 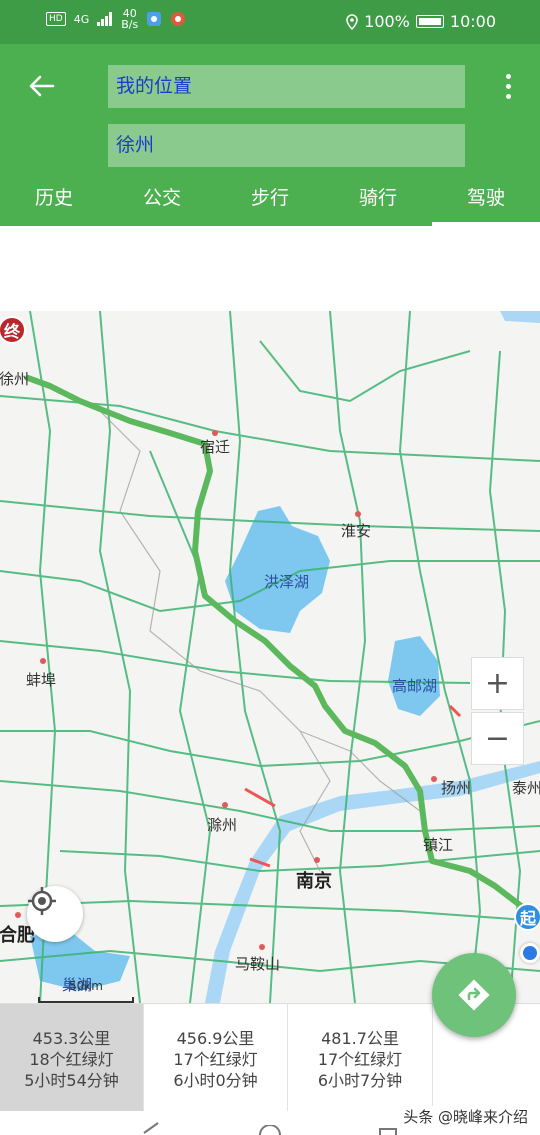 What do you see at coordinates (356, 531) in the screenshot?
I see `city-label-huaian: 淮安` at bounding box center [356, 531].